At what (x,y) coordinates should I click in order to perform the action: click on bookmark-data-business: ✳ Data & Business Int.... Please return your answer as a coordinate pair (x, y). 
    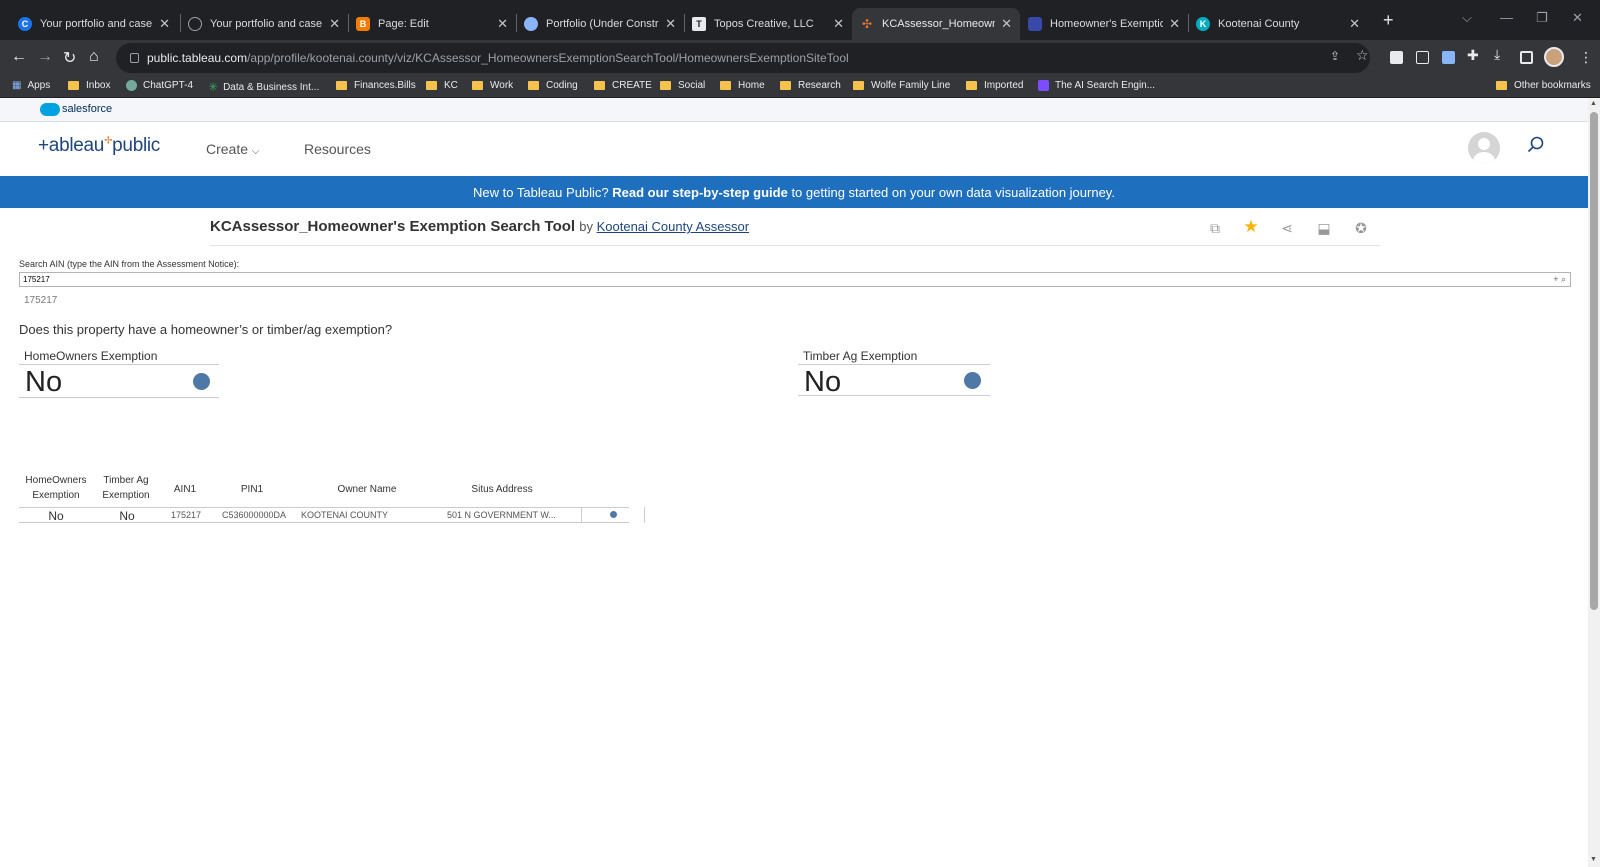
    Looking at the image, I should click on (263, 87).